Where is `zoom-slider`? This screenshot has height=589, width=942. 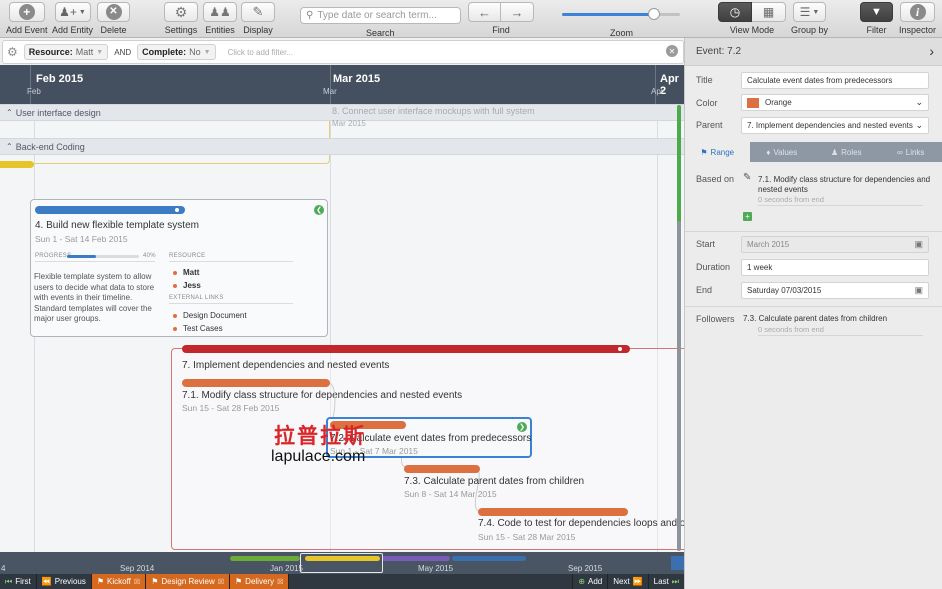 zoom-slider is located at coordinates (621, 14).